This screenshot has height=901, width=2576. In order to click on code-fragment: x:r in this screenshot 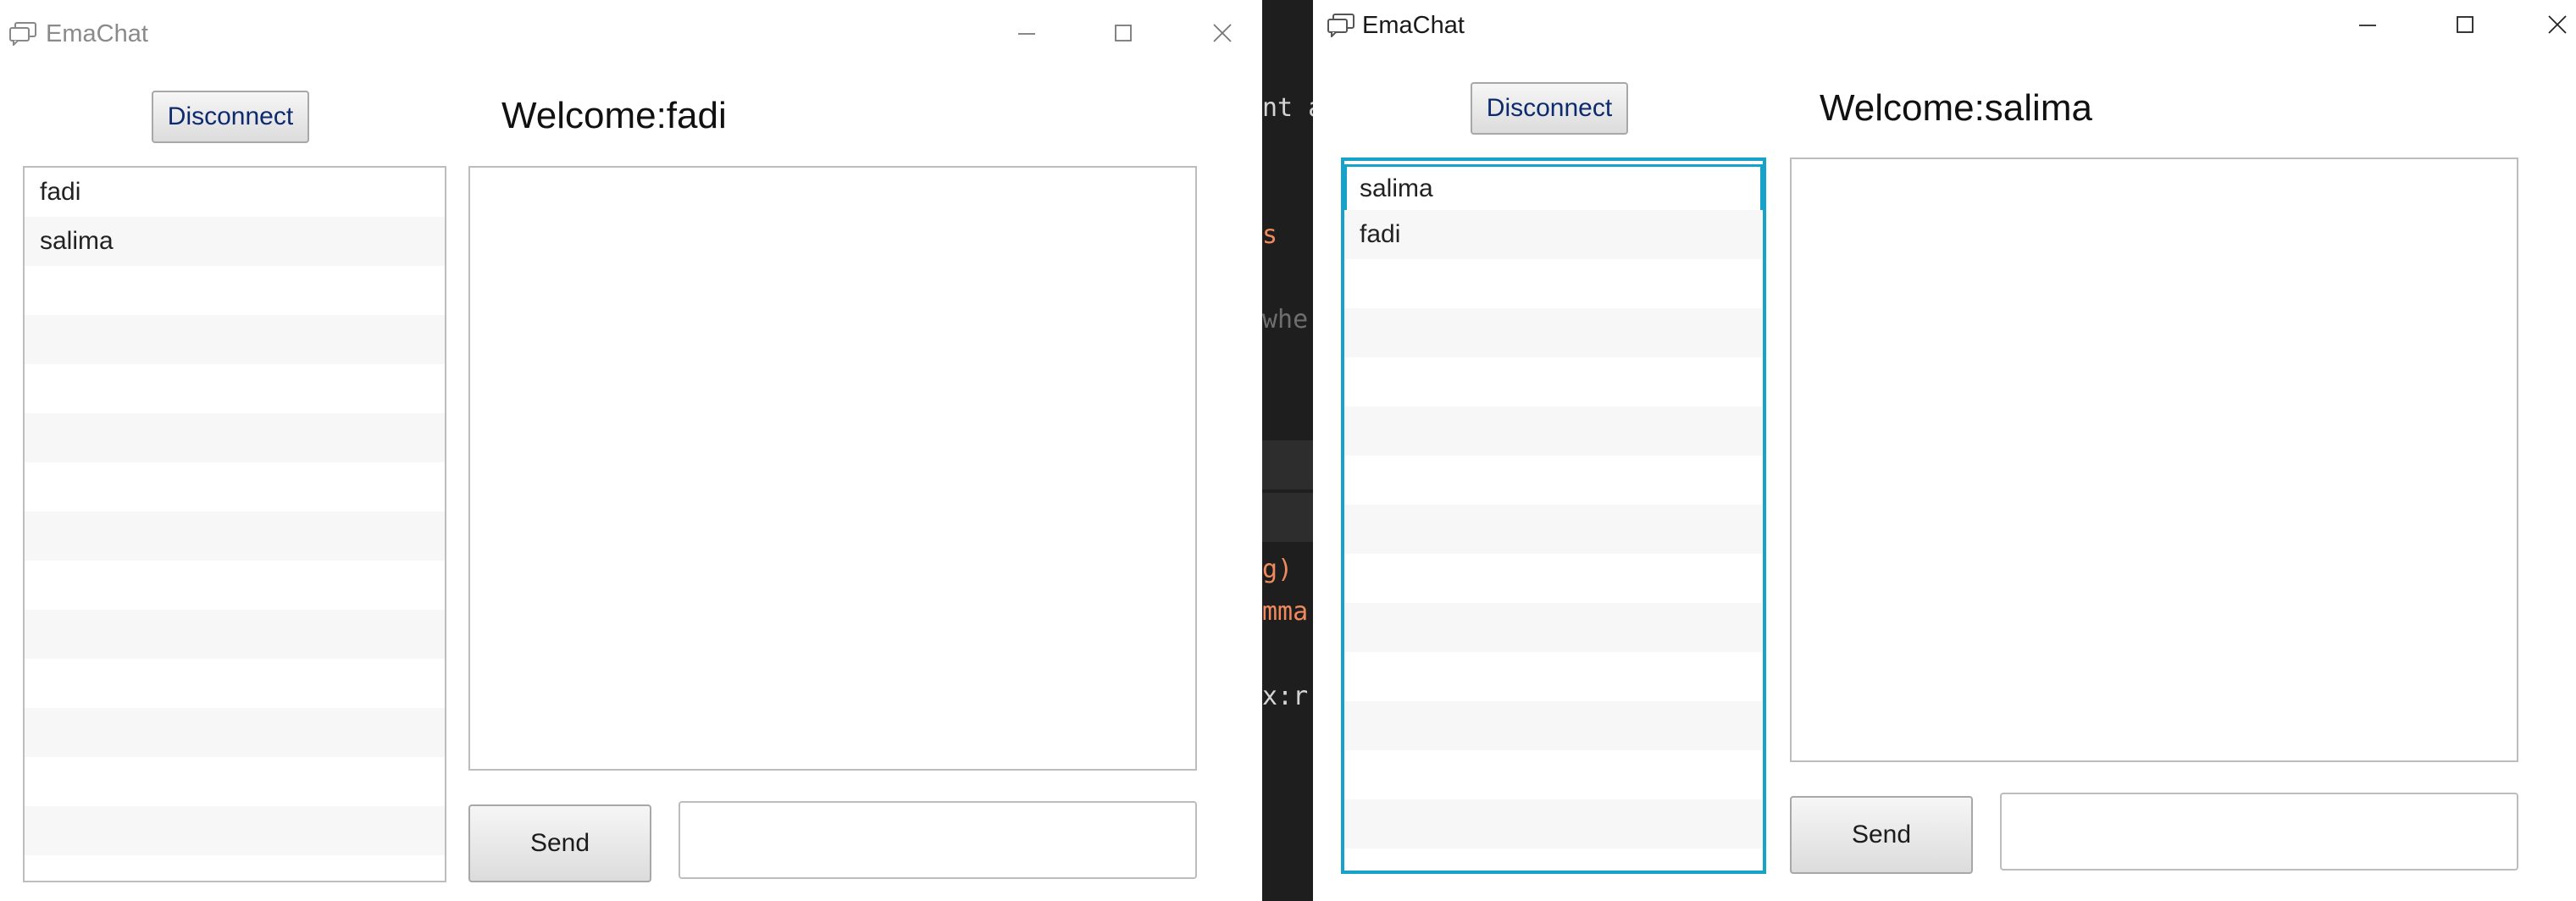, I will do `click(1285, 696)`.